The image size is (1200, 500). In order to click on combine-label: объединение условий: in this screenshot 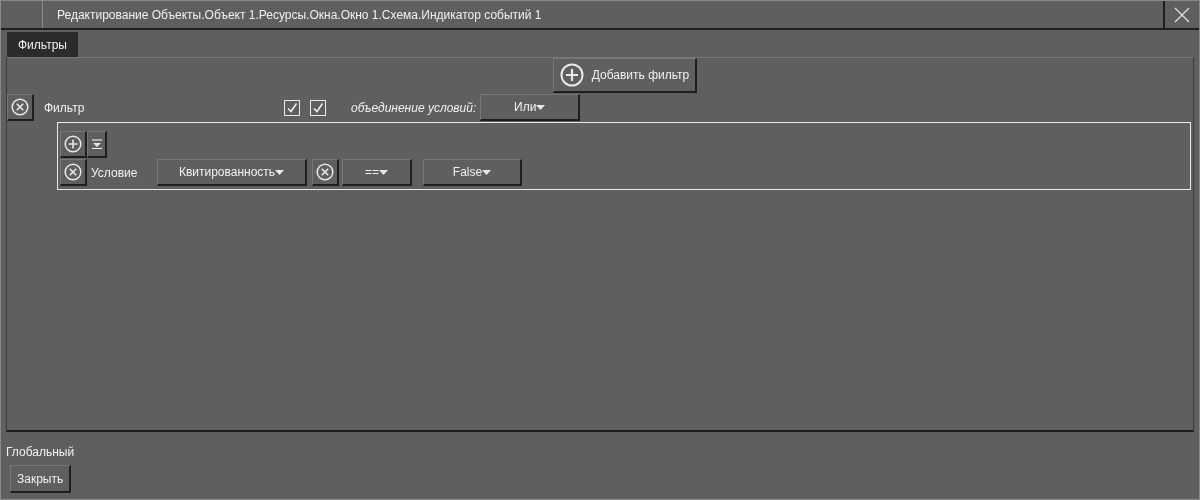, I will do `click(414, 108)`.